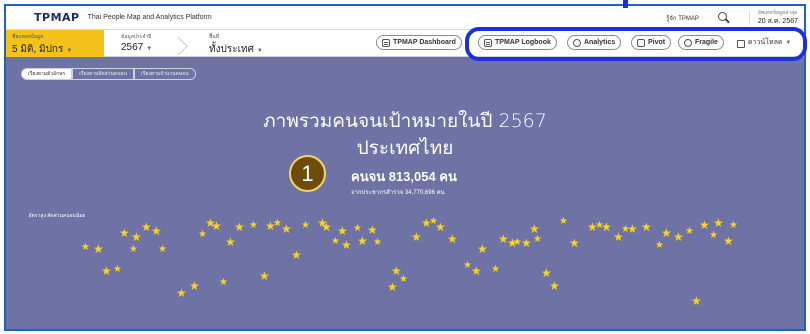  I want to click on annotation-pointer, so click(625, 4).